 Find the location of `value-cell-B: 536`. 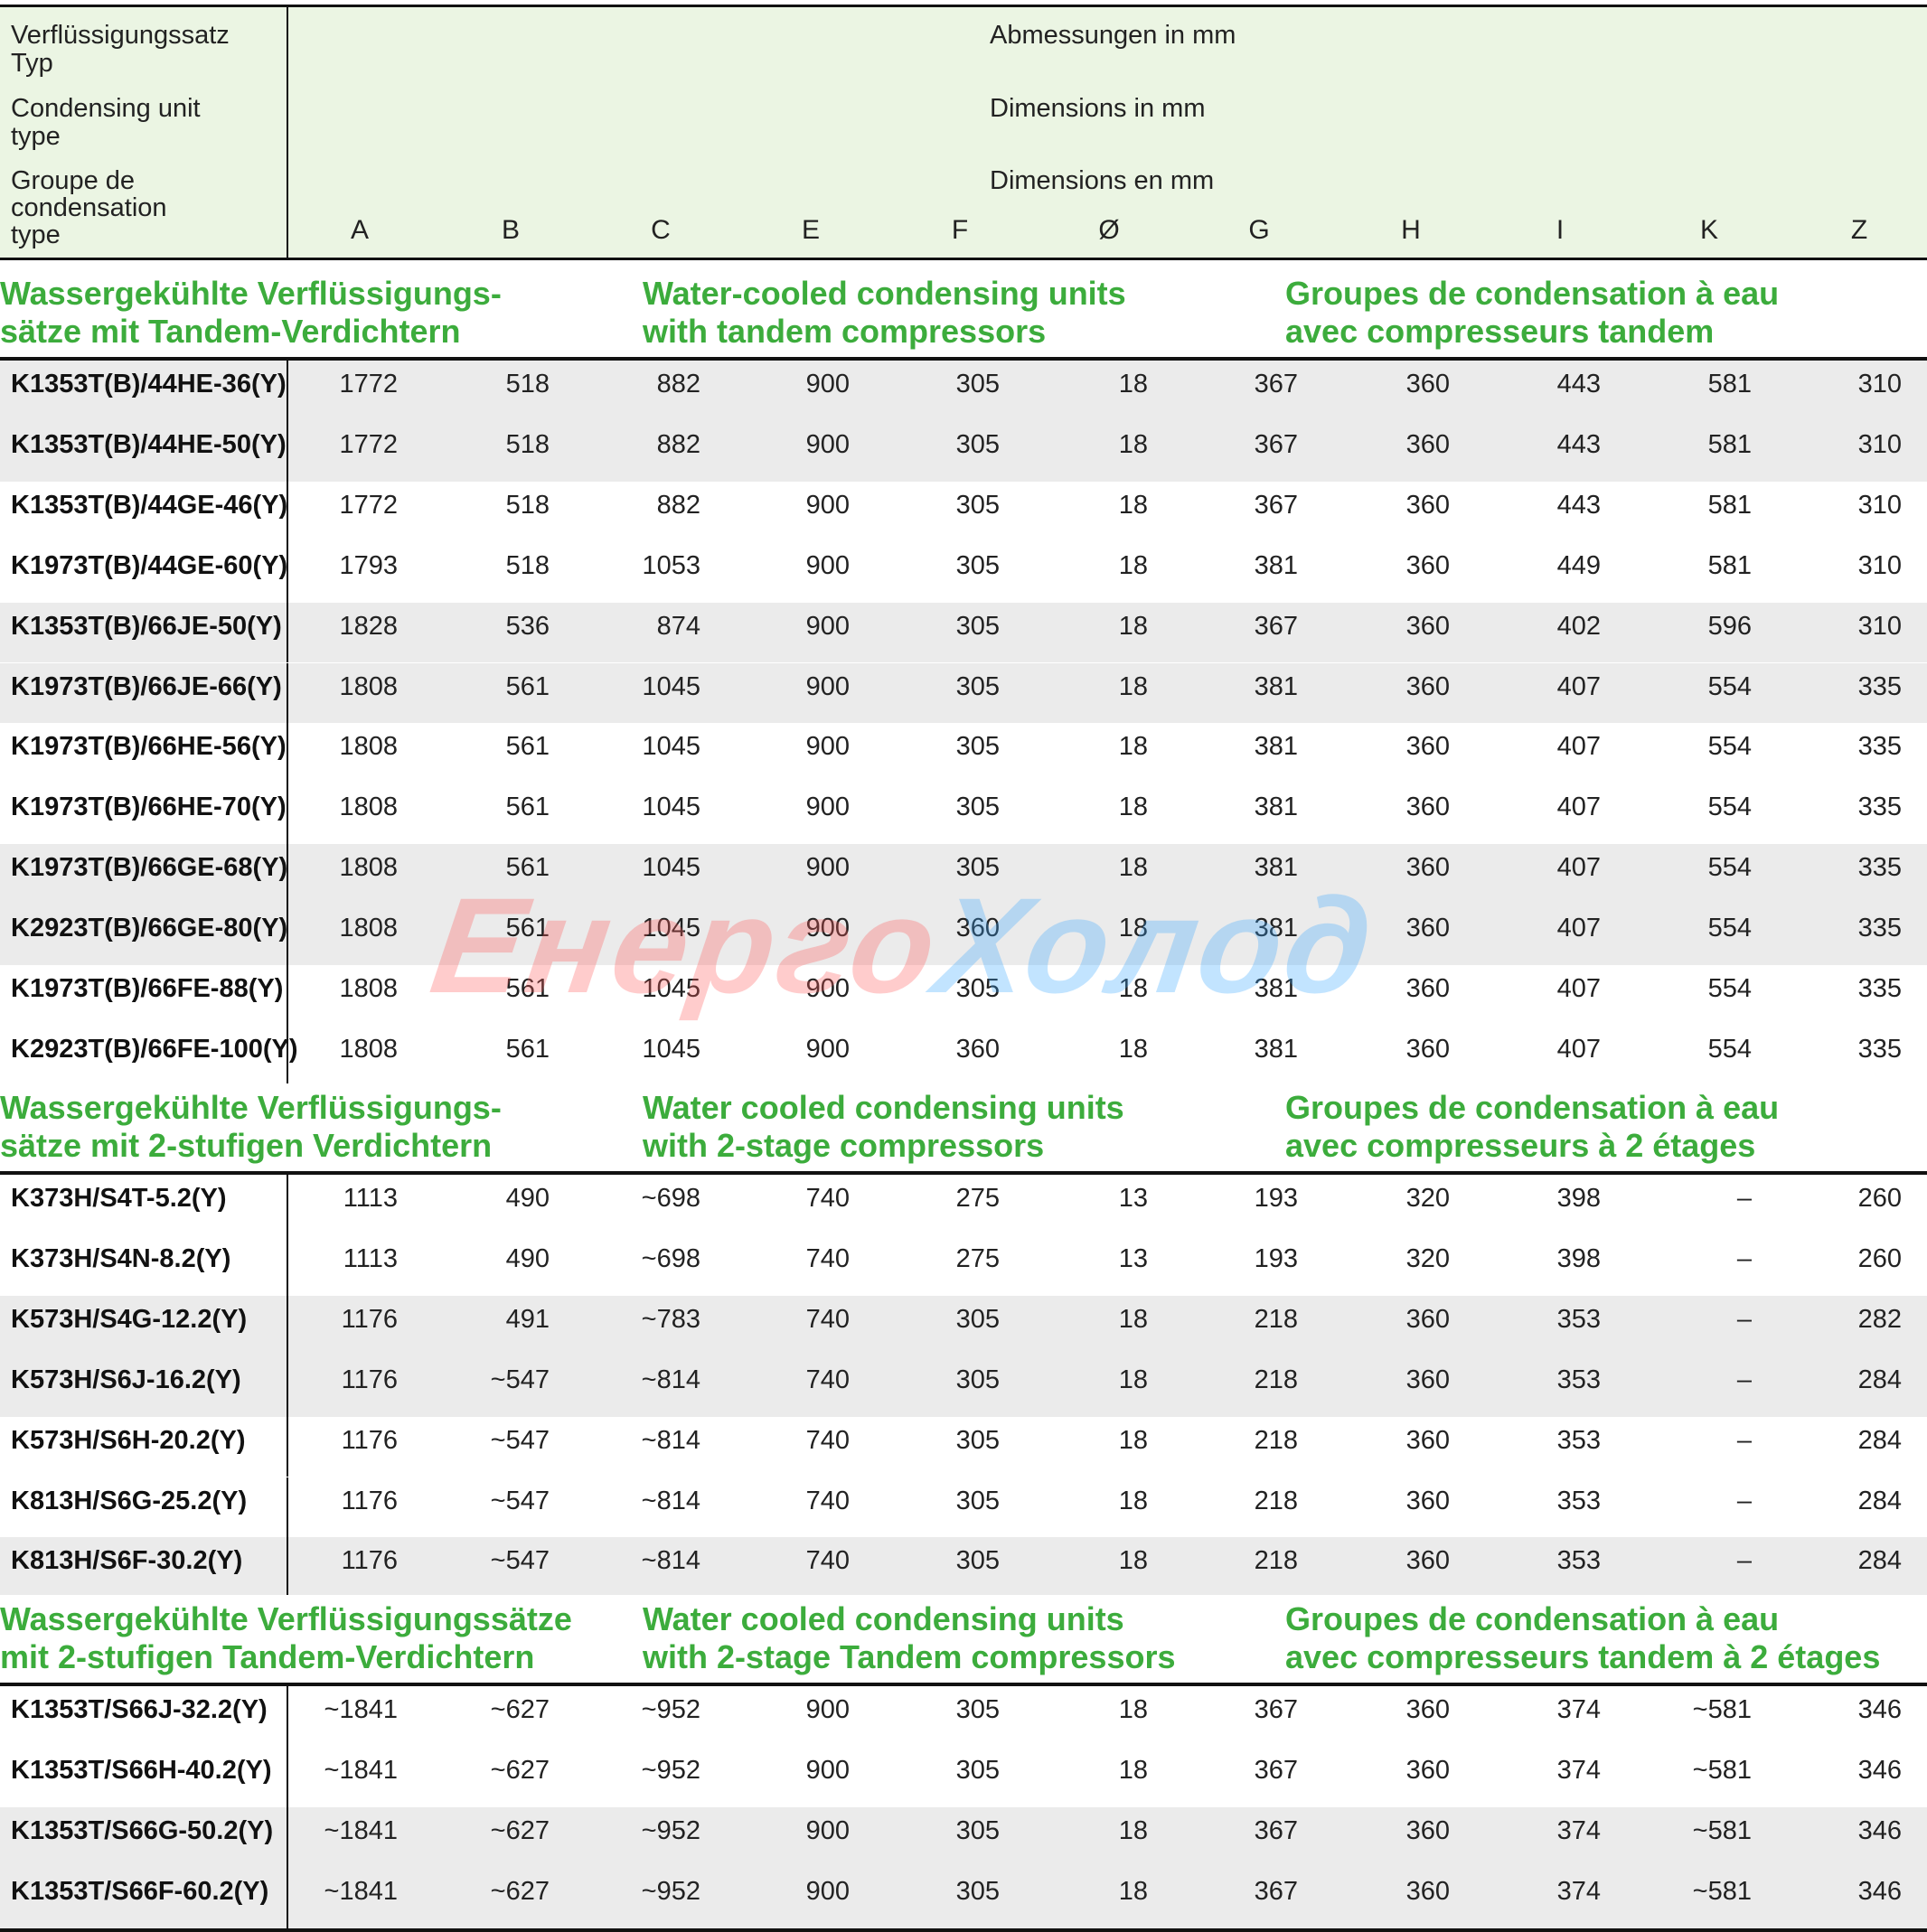

value-cell-B: 536 is located at coordinates (527, 626).